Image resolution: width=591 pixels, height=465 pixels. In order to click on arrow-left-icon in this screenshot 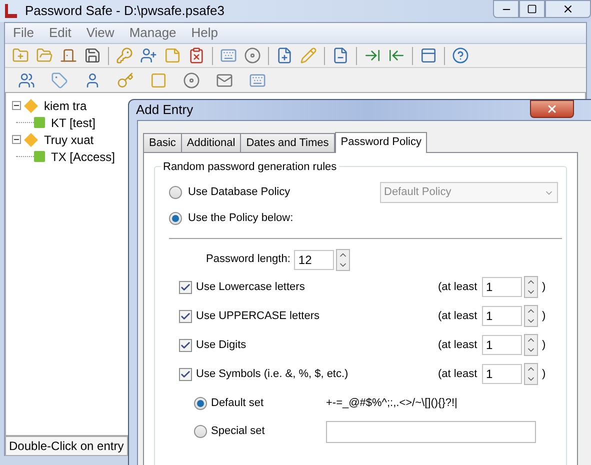, I will do `click(396, 55)`.